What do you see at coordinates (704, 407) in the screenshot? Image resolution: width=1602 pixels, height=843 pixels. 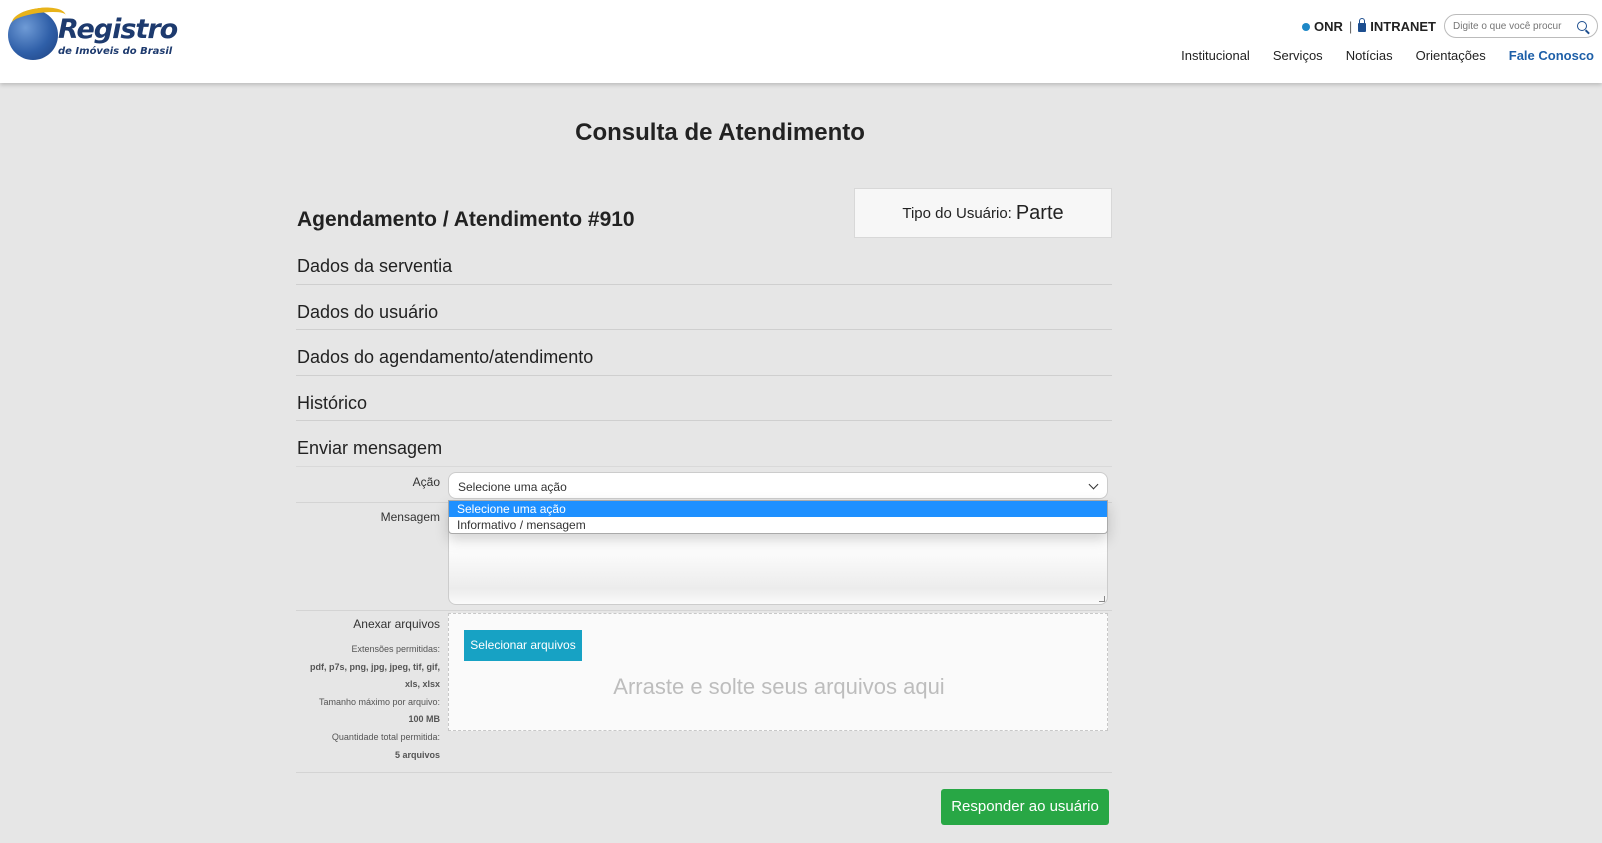 I see `section-historico: Histórico` at bounding box center [704, 407].